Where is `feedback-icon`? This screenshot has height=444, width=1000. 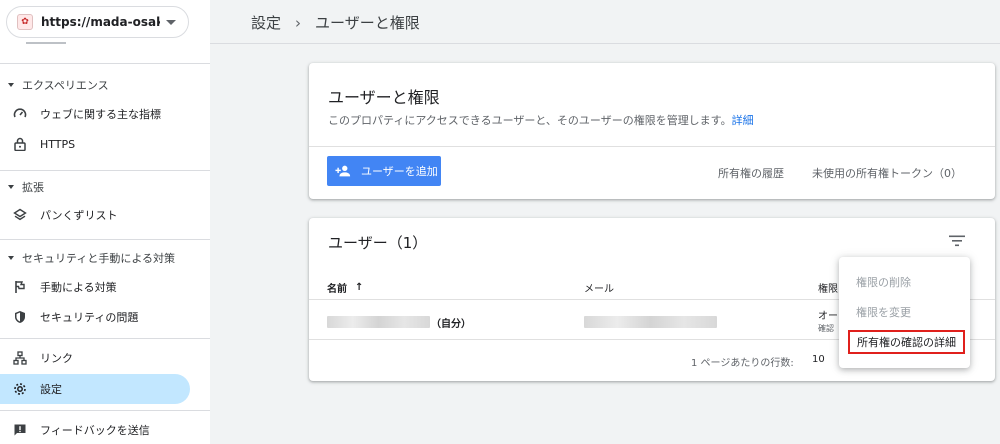
feedback-icon is located at coordinates (20, 430).